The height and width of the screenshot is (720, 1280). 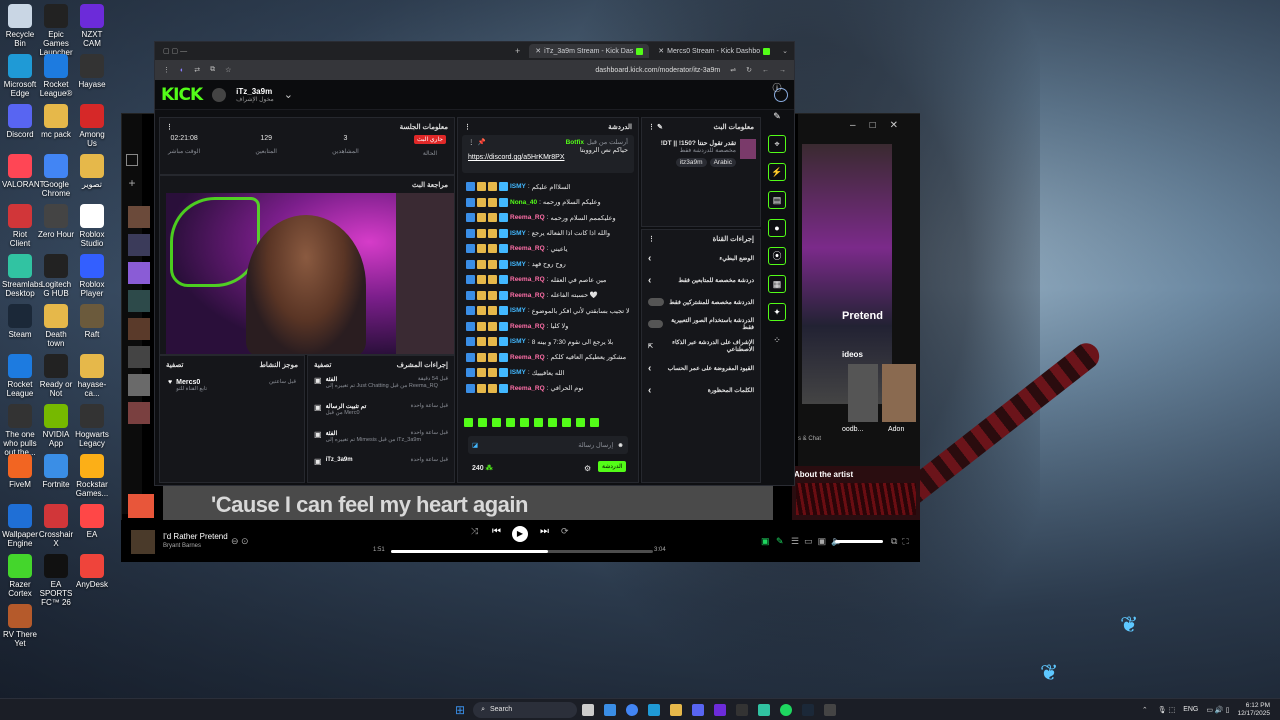 What do you see at coordinates (701, 324) in the screenshot?
I see `channel-action-item: الدردشة باستخدام الصور التعبيرية فقط` at bounding box center [701, 324].